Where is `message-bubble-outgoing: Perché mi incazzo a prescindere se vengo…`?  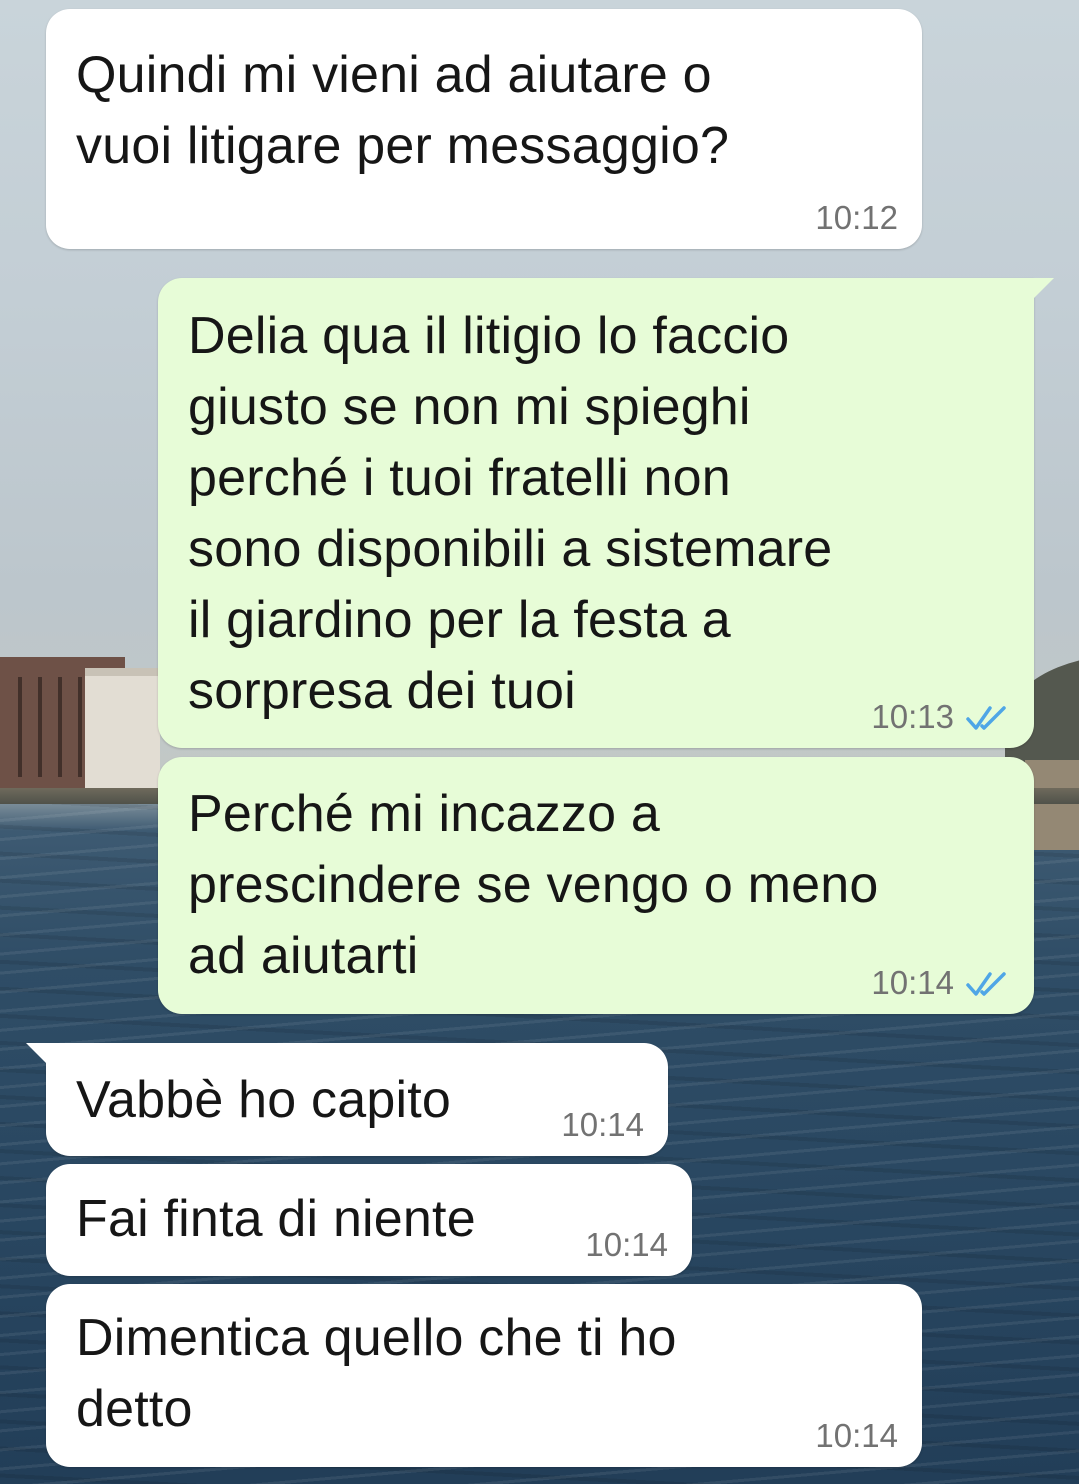
message-bubble-outgoing: Perché mi incazzo a prescindere se vengo… is located at coordinates (596, 885).